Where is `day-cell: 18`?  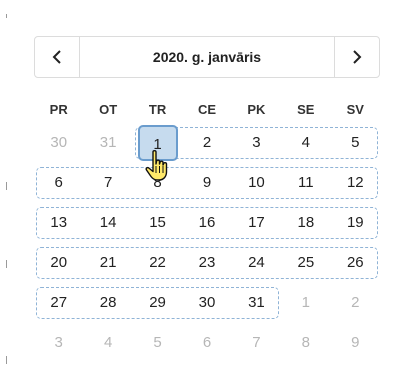 day-cell: 18 is located at coordinates (306, 223).